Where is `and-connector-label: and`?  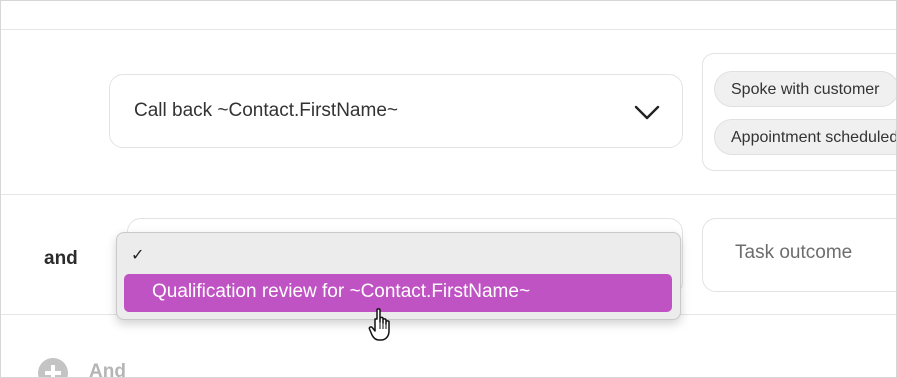 and-connector-label: and is located at coordinates (61, 258).